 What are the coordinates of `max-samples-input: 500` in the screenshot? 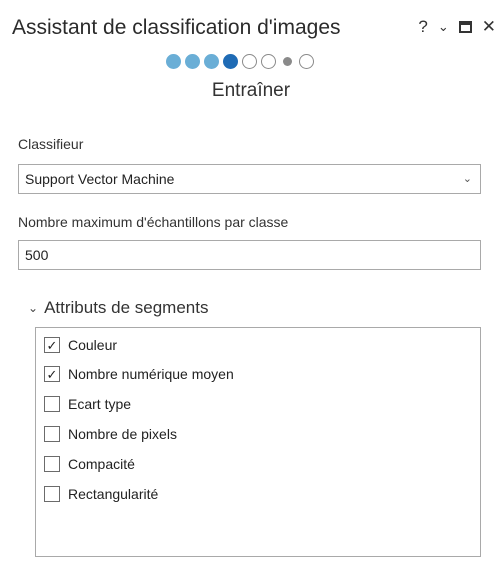 It's located at (249, 255).